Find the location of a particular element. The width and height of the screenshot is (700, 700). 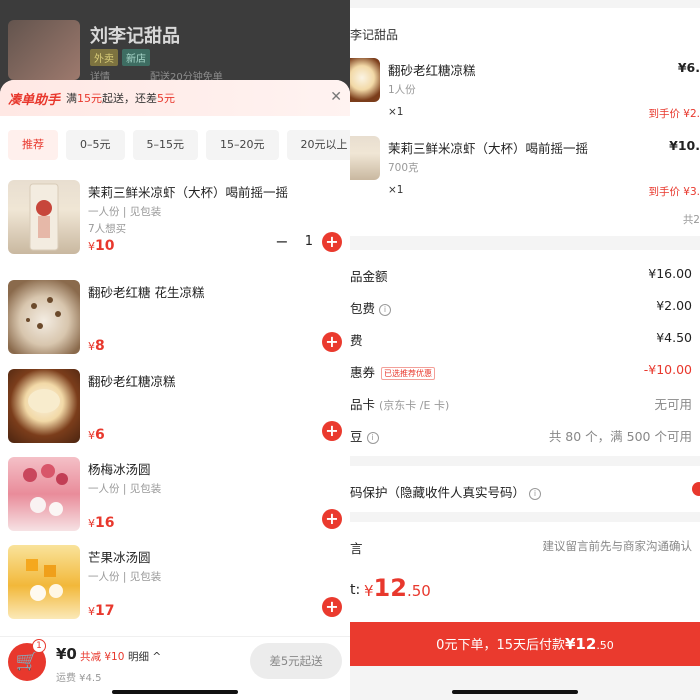

bayberry-dumplings-icon is located at coordinates (45, 490).